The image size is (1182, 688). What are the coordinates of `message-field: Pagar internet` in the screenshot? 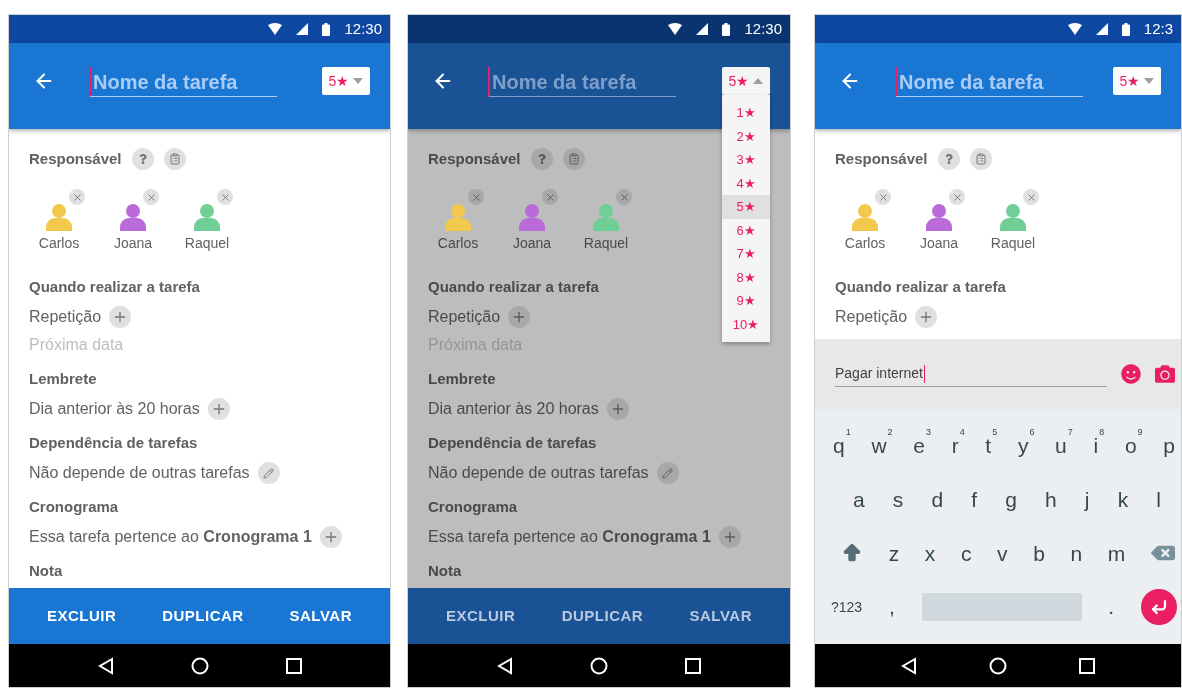 It's located at (971, 374).